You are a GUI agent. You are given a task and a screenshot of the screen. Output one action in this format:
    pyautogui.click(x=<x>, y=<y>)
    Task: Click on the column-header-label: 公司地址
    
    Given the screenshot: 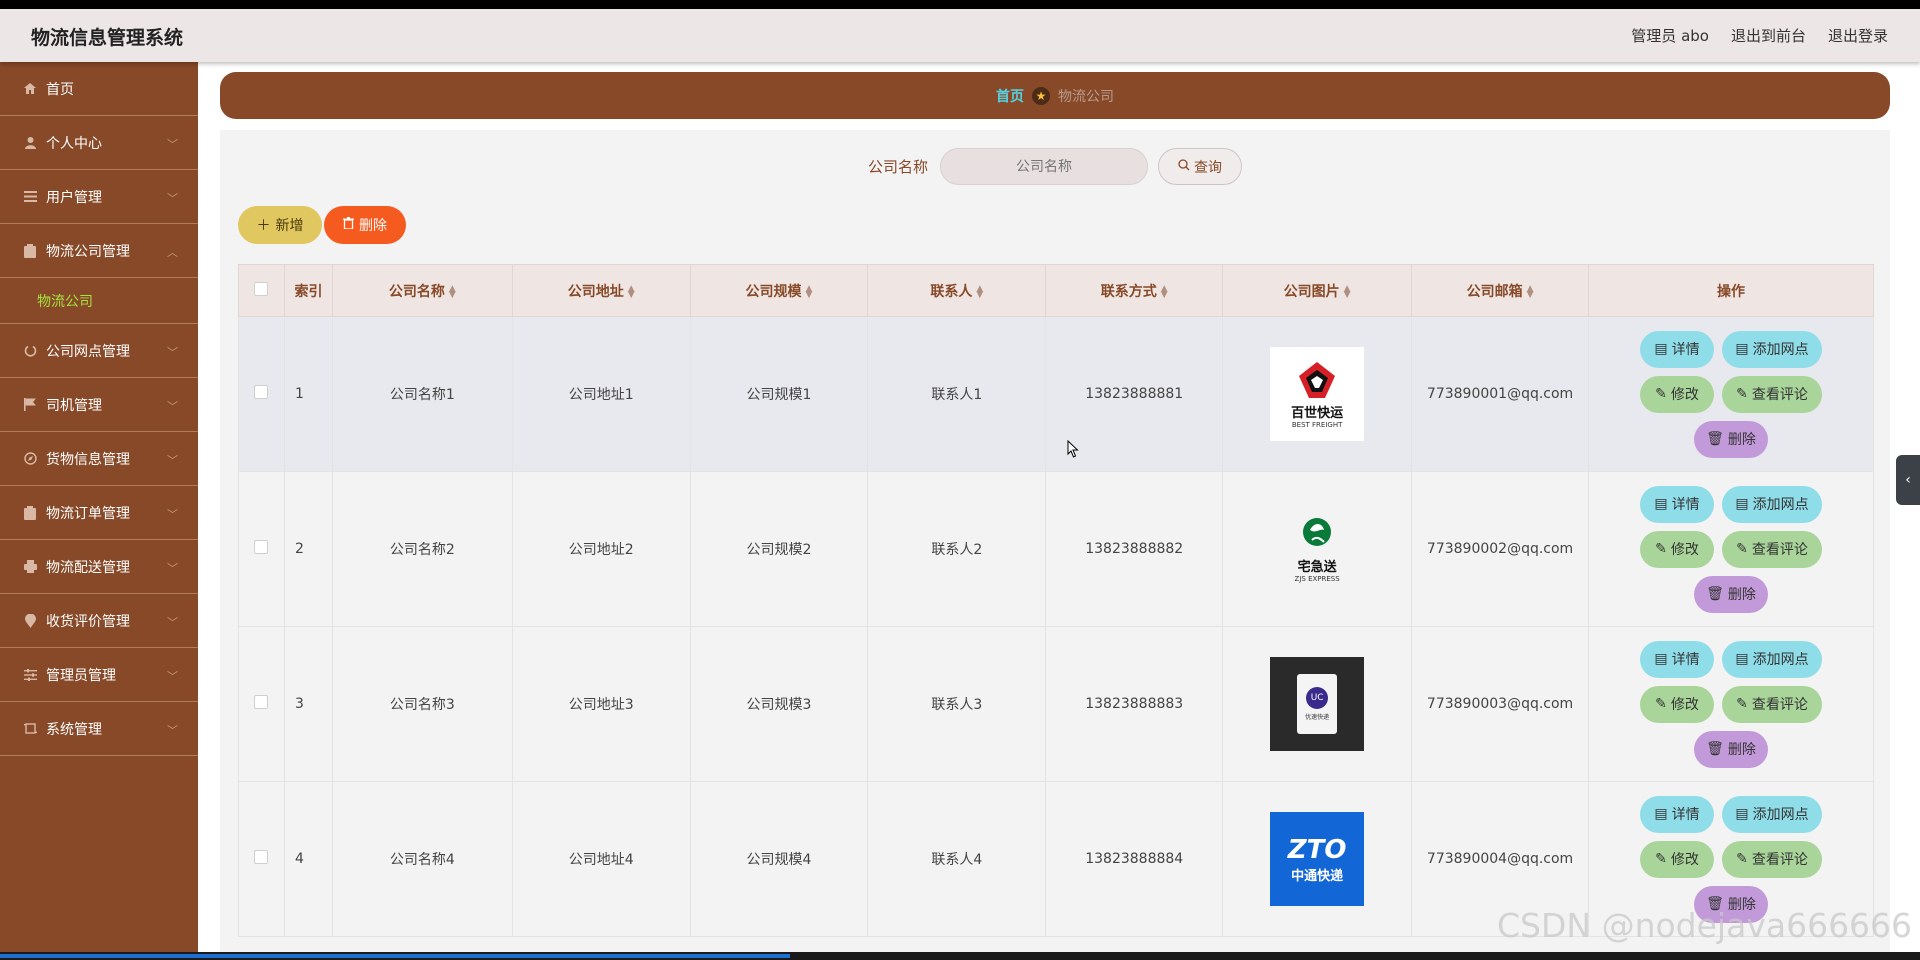 What is the action you would take?
    pyautogui.click(x=595, y=291)
    